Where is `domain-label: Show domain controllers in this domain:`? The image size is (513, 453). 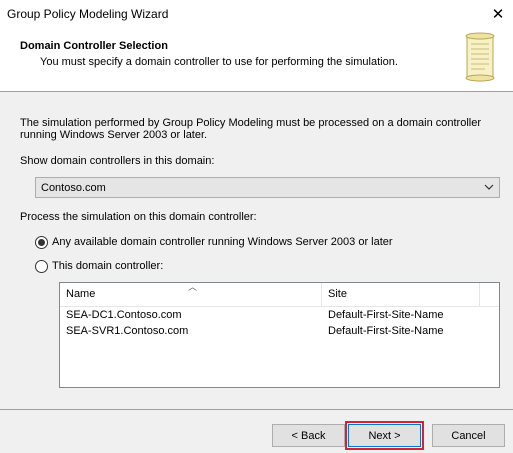 domain-label: Show domain controllers in this domain: is located at coordinates (117, 161).